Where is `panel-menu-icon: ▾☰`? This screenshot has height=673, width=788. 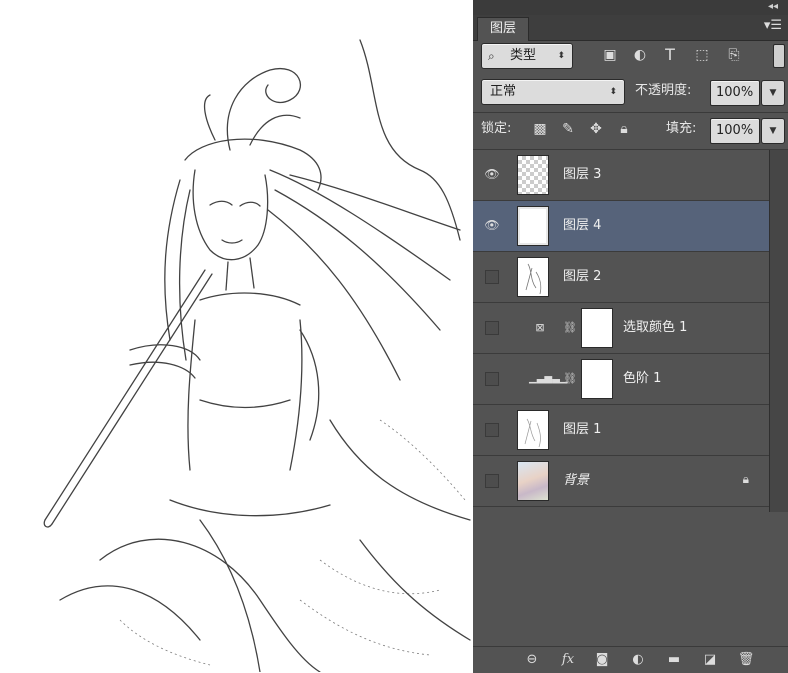 panel-menu-icon: ▾☰ is located at coordinates (773, 25).